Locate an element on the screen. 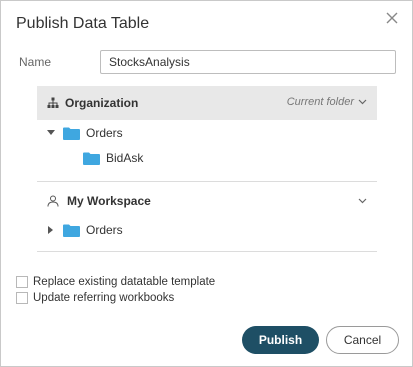 The image size is (413, 367). update-workbooks-checkbox is located at coordinates (22, 298).